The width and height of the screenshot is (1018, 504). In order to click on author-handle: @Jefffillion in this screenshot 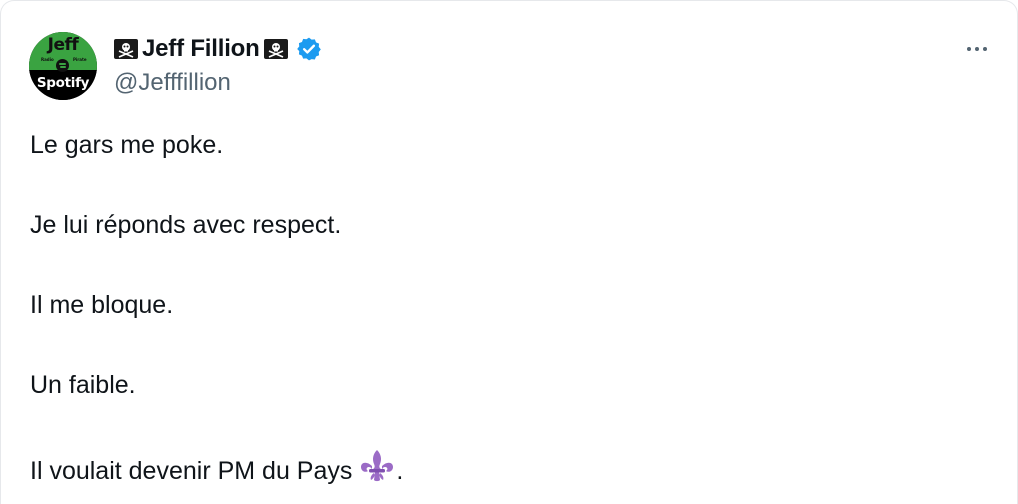, I will do `click(172, 83)`.